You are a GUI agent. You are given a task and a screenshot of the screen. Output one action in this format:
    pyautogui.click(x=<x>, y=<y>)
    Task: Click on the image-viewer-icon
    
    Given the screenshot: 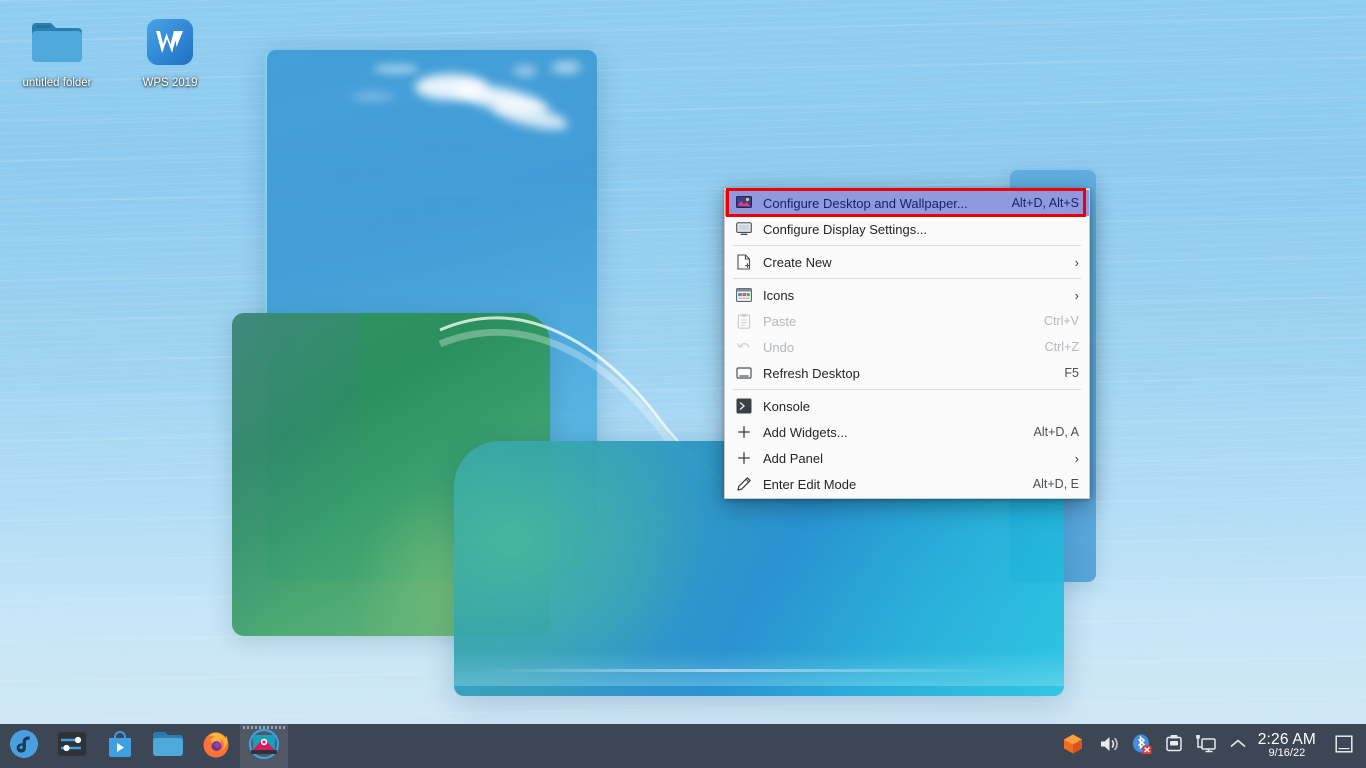 What is the action you would take?
    pyautogui.click(x=264, y=746)
    